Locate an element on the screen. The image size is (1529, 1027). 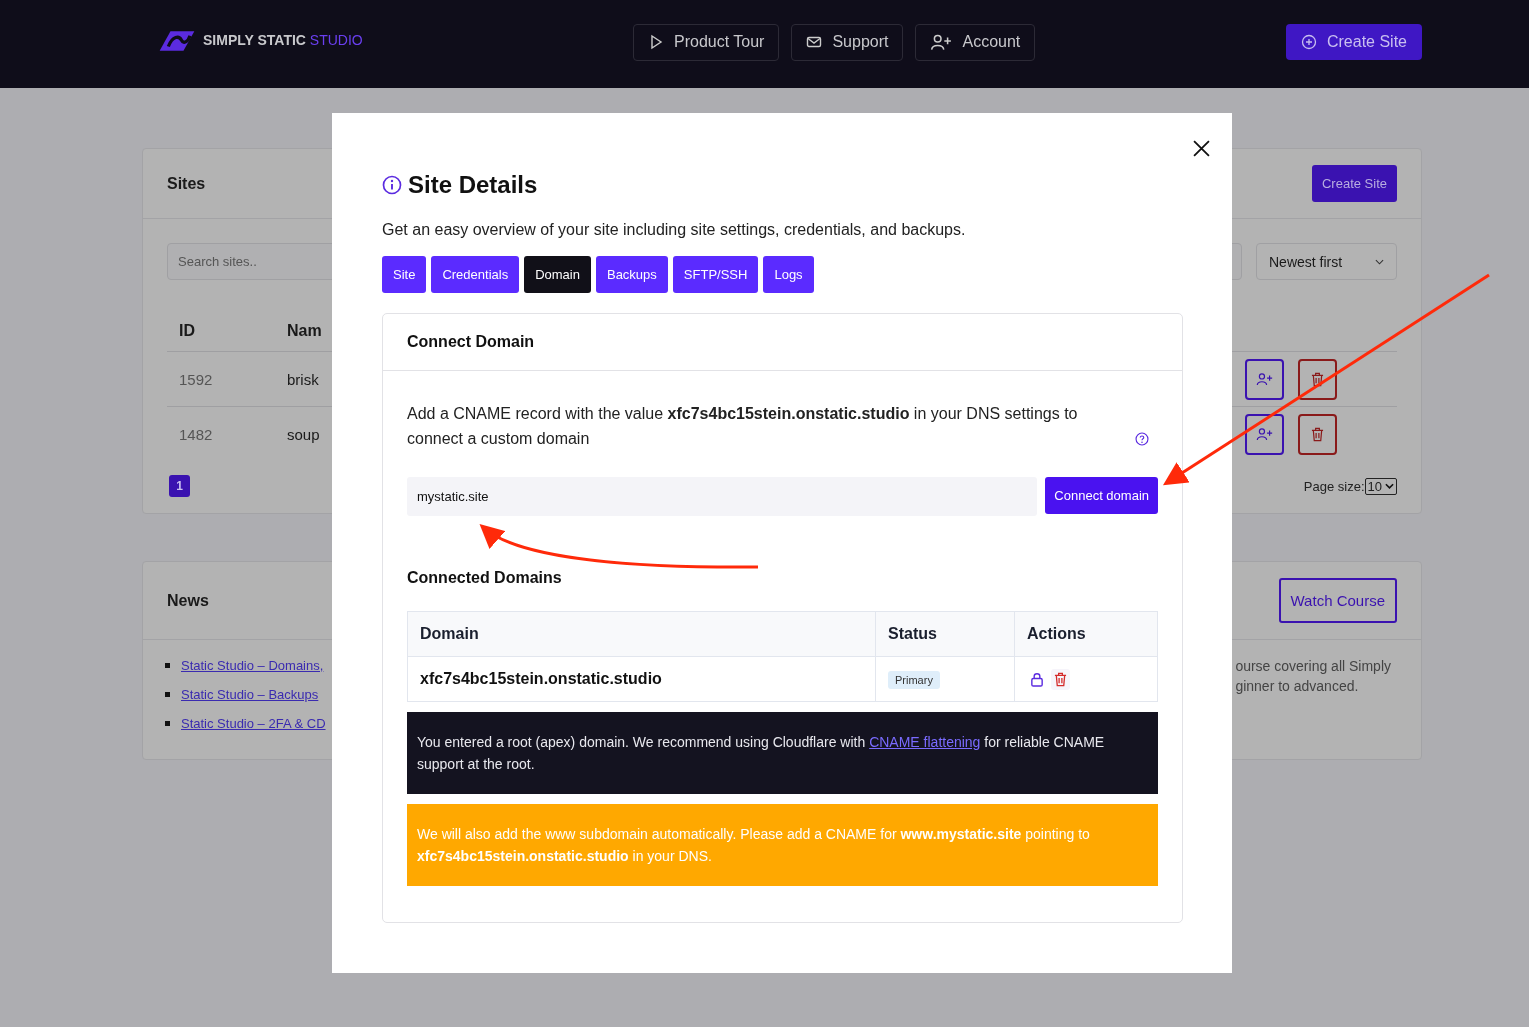
table-cell: xfc7s4bc15stein.onstatic.studio is located at coordinates (641, 679).